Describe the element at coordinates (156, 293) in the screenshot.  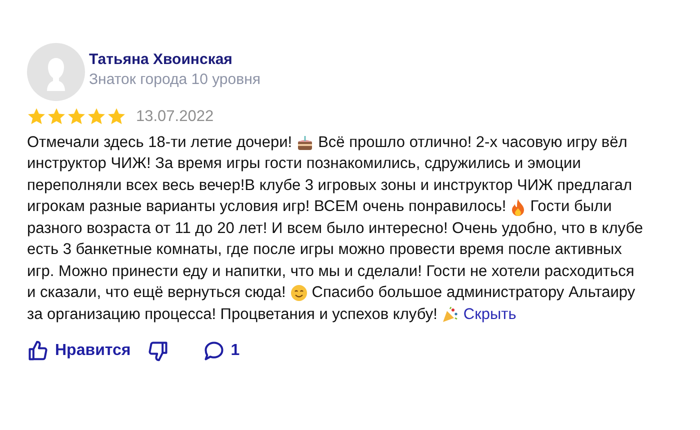
I see `review-text: и сказали, что ещё вернуться сюда!` at that location.